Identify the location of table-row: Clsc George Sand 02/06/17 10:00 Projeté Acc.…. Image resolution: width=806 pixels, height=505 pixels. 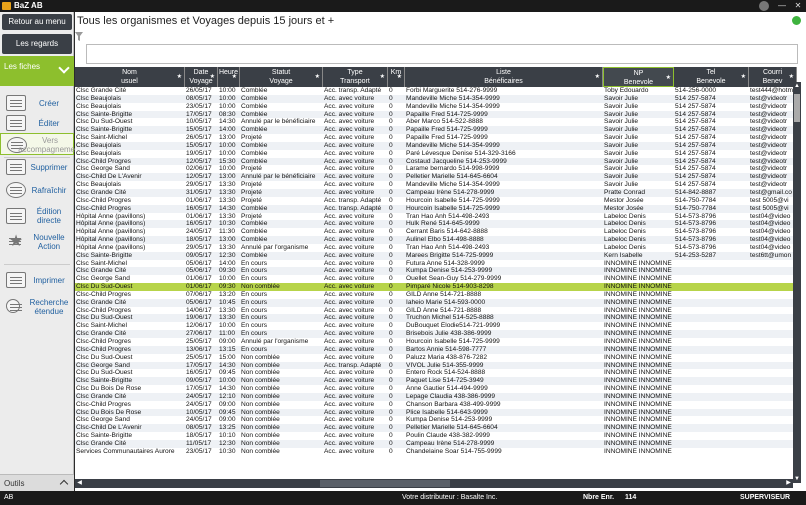
(436, 169).